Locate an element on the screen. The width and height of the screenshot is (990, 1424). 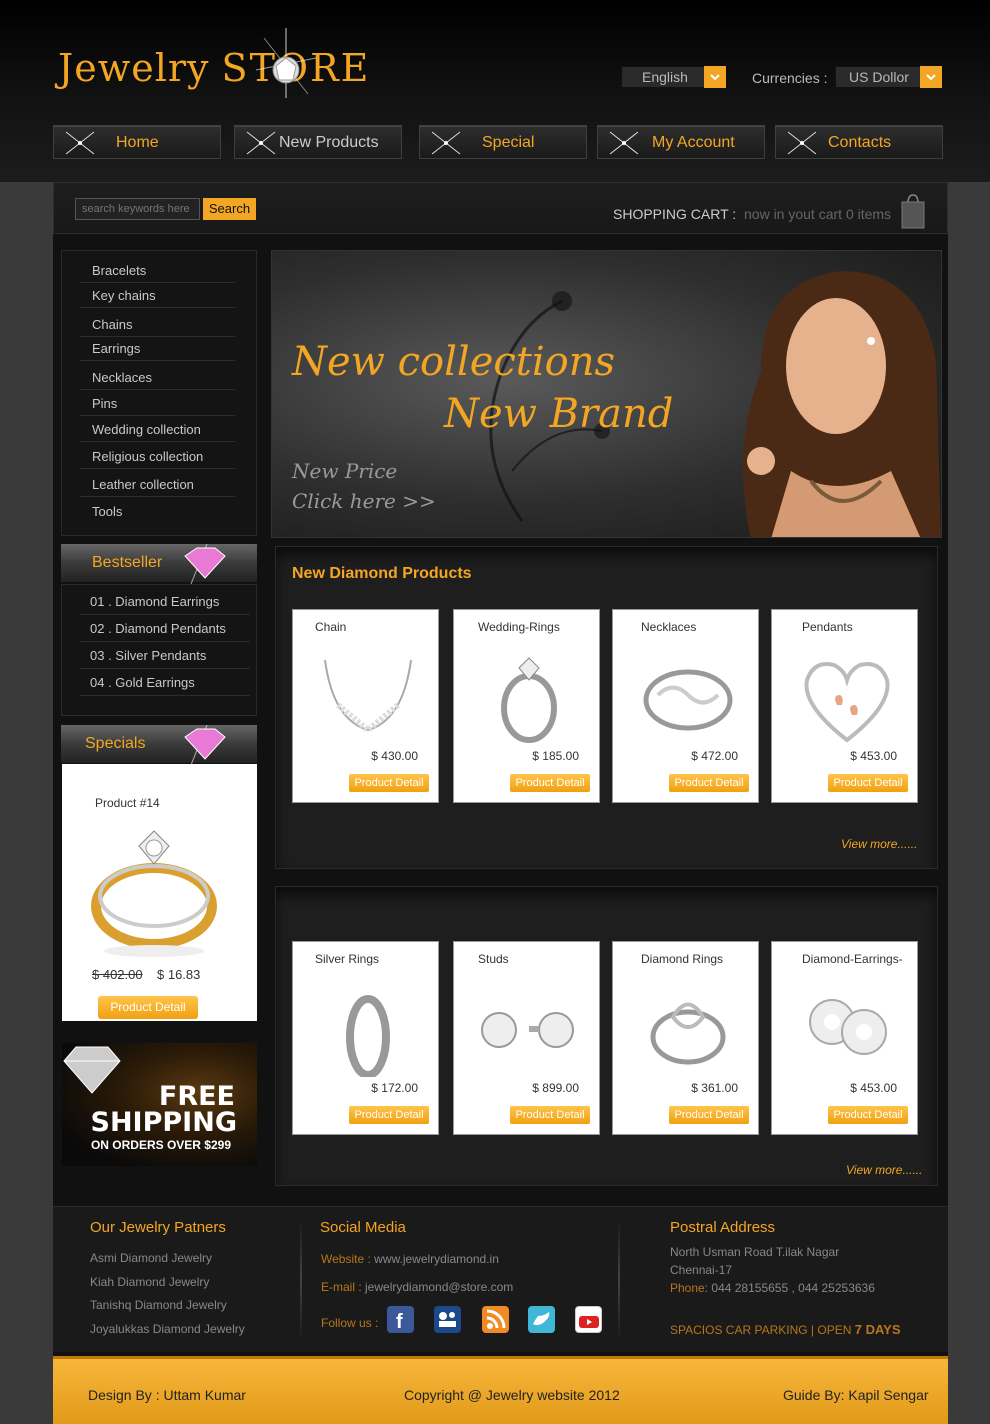
diamond-ring-icon is located at coordinates (688, 1027).